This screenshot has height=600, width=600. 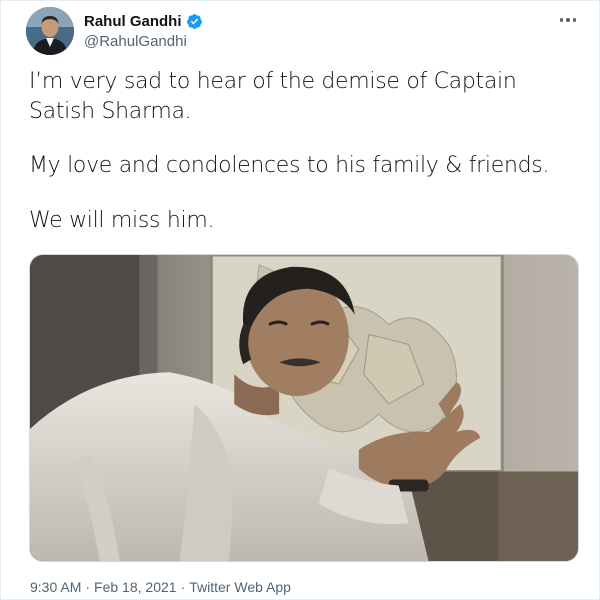 What do you see at coordinates (194, 21) in the screenshot?
I see `verified-badge-icon` at bounding box center [194, 21].